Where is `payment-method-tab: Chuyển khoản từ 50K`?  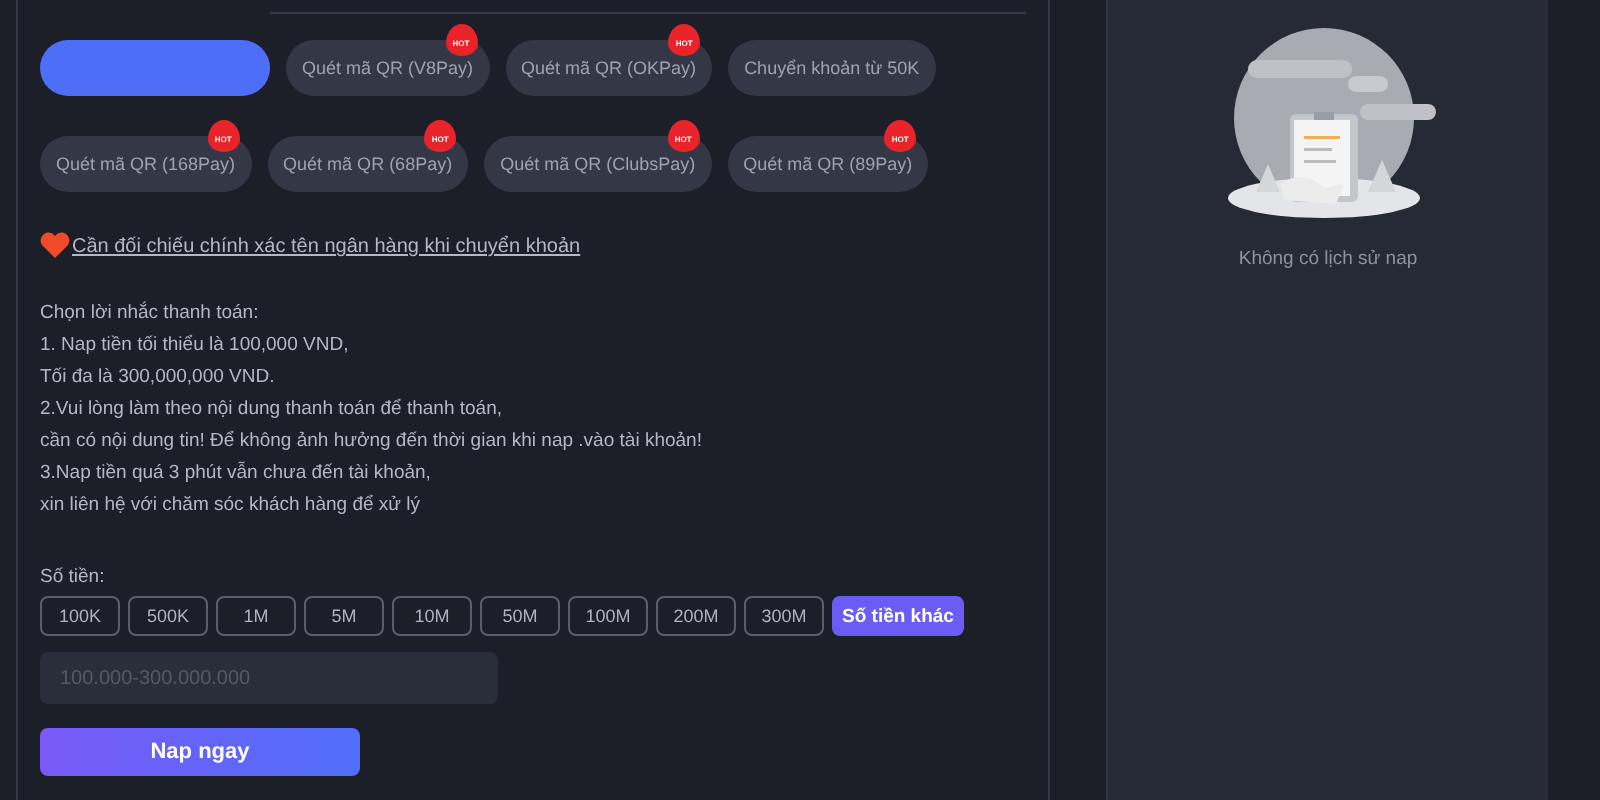 payment-method-tab: Chuyển khoản từ 50K is located at coordinates (832, 68).